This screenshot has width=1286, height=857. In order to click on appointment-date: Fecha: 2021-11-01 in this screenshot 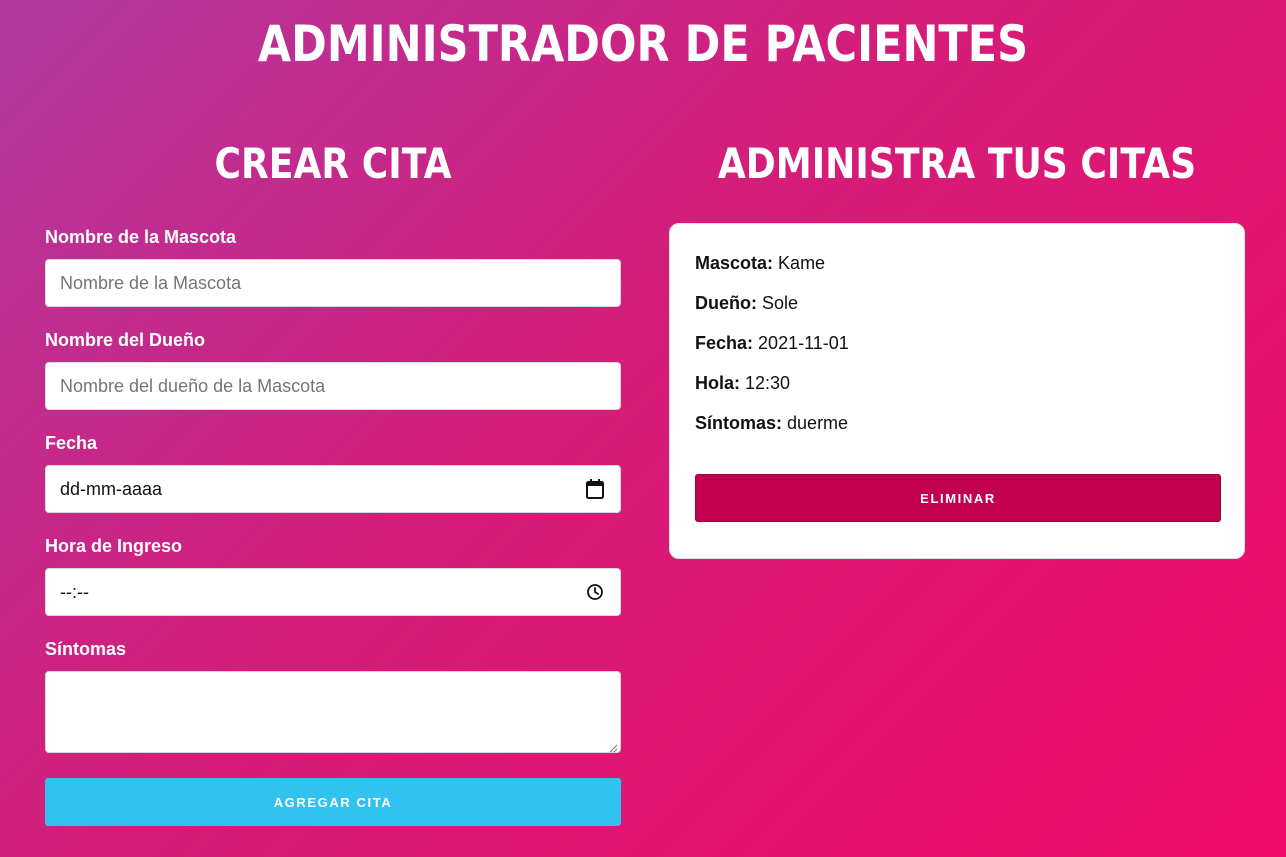, I will do `click(957, 351)`.